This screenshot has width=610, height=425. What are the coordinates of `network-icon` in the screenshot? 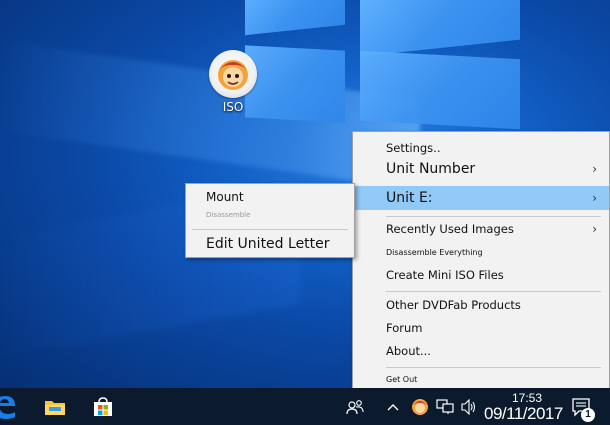 It's located at (445, 406).